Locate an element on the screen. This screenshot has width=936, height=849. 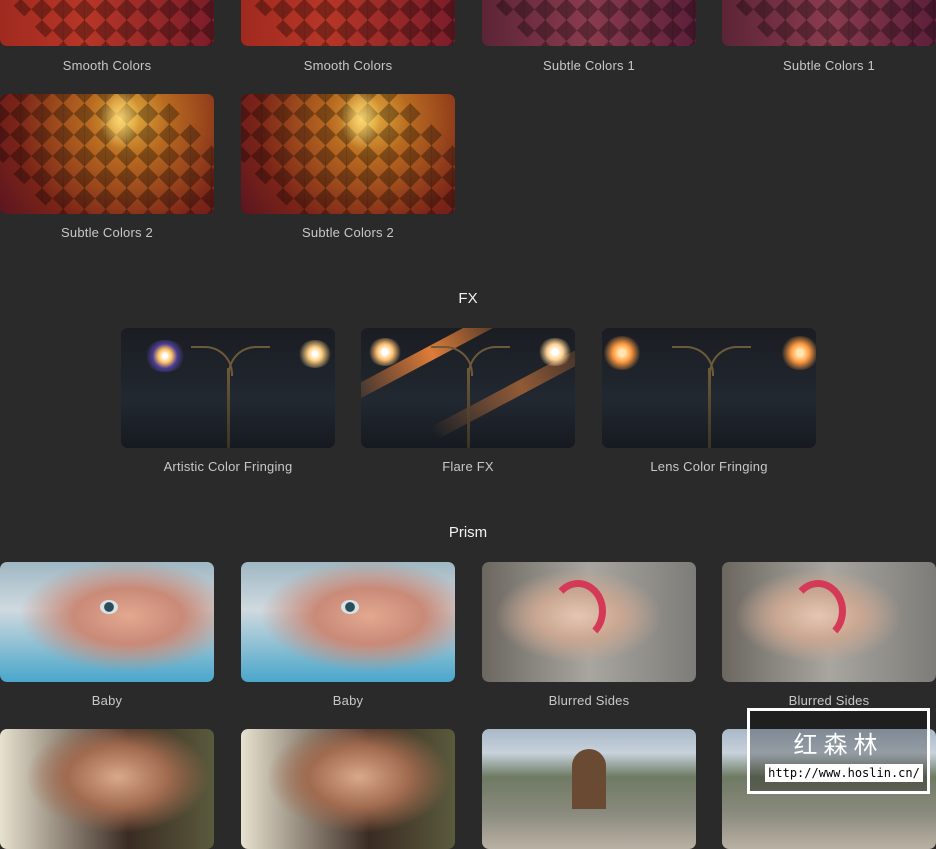
watermark: 红森林 http://www.hoslin.cn/ is located at coordinates (838, 751).